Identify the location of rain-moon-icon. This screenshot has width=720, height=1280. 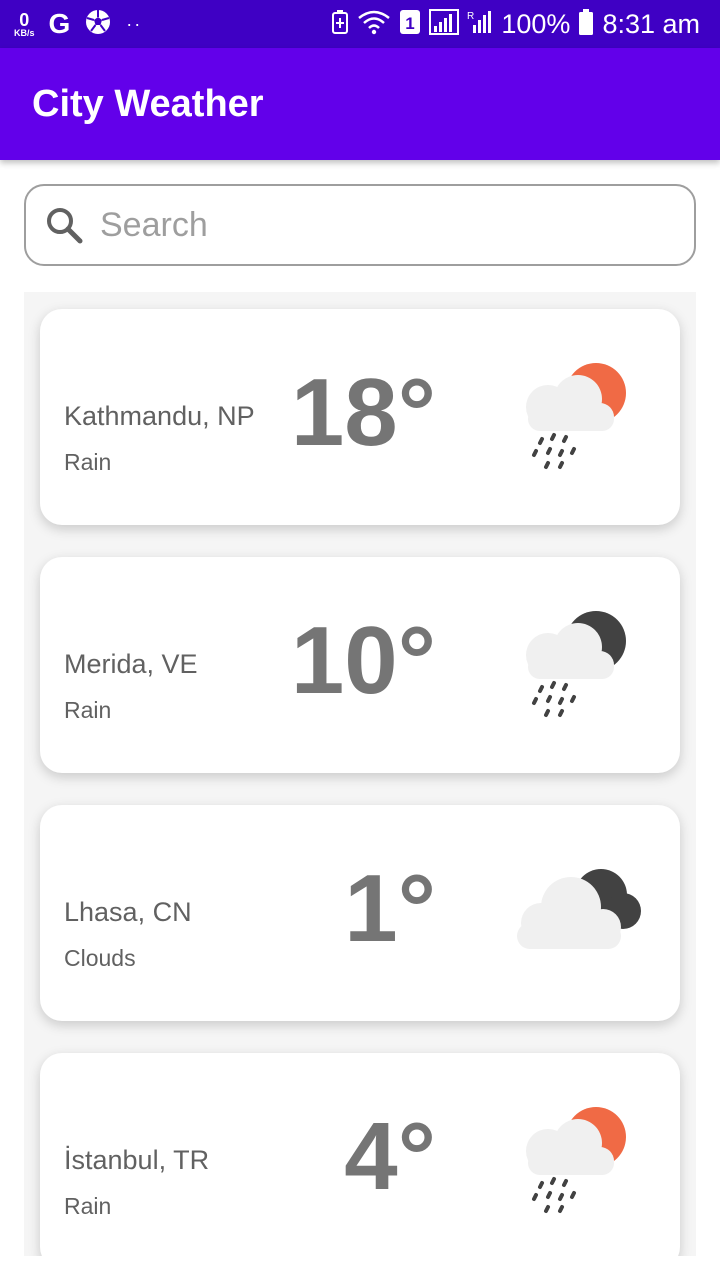
(576, 664).